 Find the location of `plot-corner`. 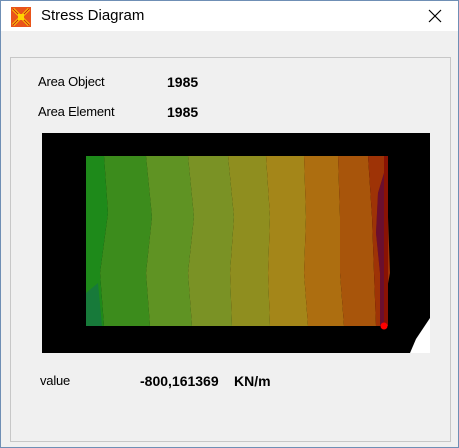

plot-corner is located at coordinates (420, 335).